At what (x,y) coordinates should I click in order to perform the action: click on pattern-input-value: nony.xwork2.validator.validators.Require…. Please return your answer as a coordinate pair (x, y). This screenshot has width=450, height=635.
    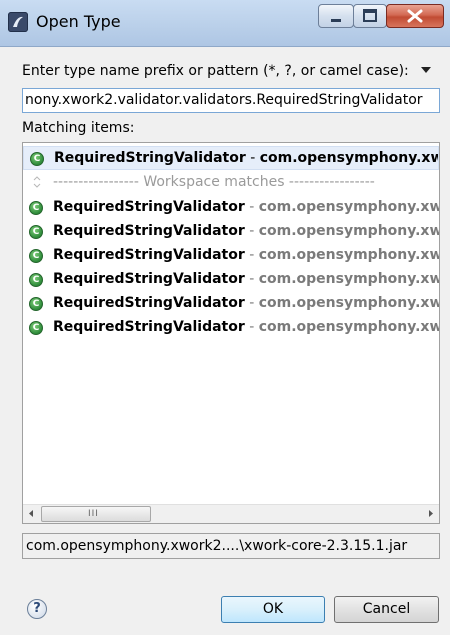
    Looking at the image, I should click on (224, 100).